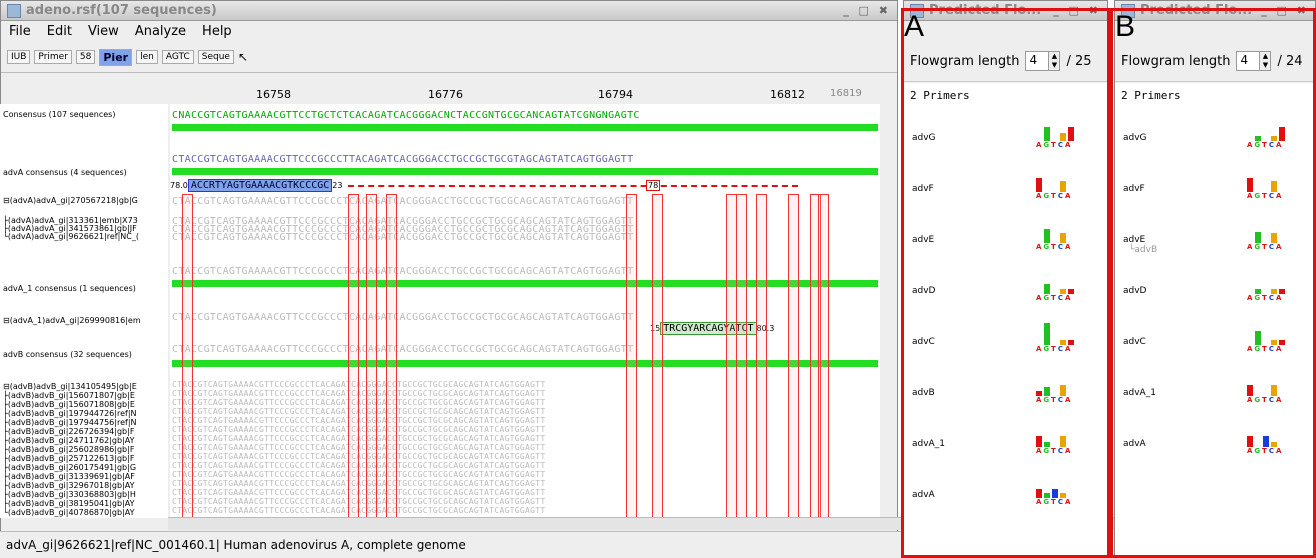 This screenshot has width=1316, height=558. What do you see at coordinates (68, 512) in the screenshot?
I see `sequence-label: └(advB)advB_gi|40786870|gb|AY` at bounding box center [68, 512].